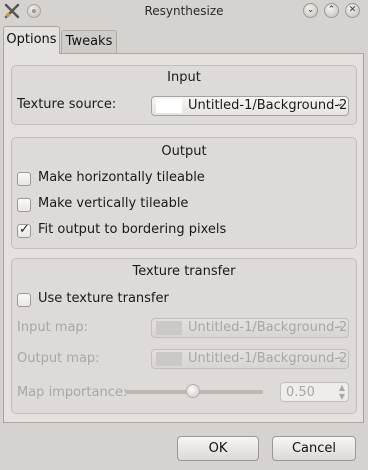 The height and width of the screenshot is (470, 368). What do you see at coordinates (331, 10) in the screenshot?
I see `maximize-icon: ⌃` at bounding box center [331, 10].